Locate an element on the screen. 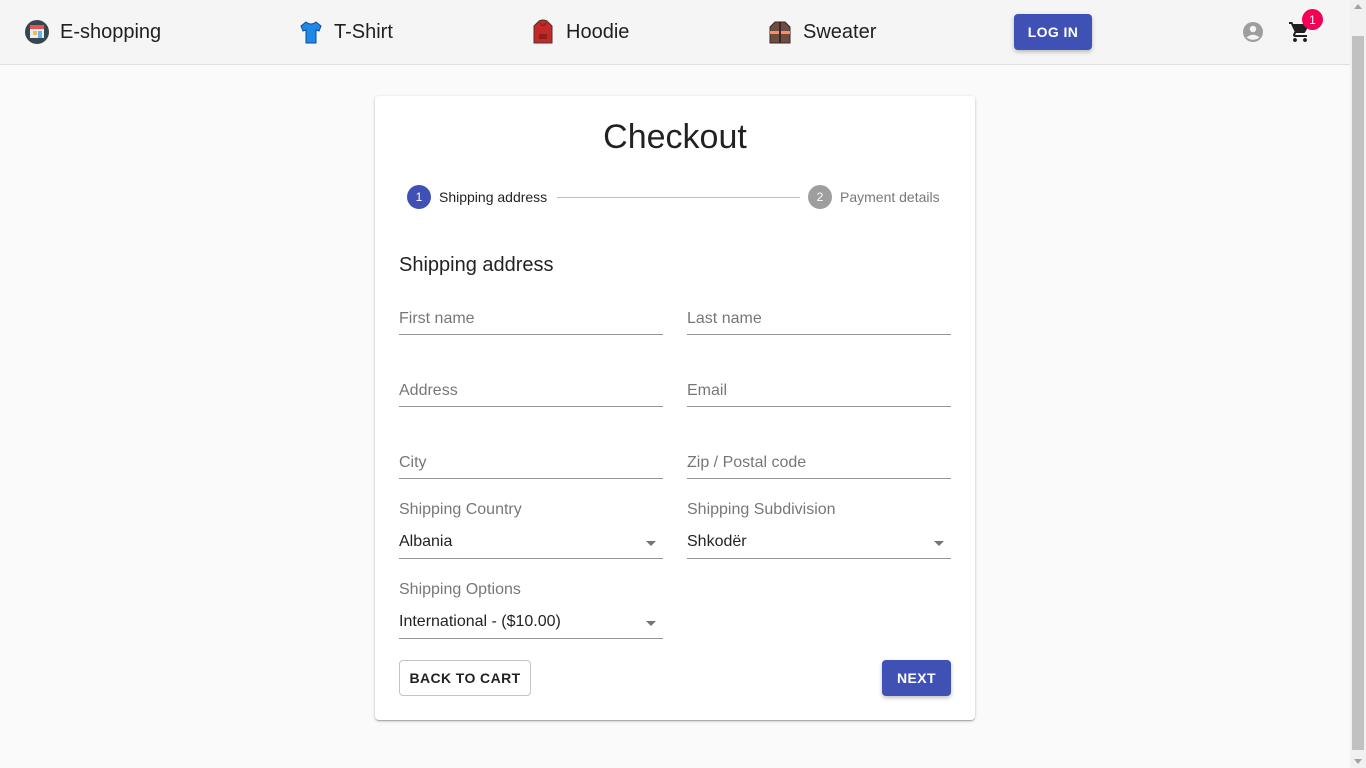 This screenshot has height=768, width=1366. city-field: City is located at coordinates (531, 466).